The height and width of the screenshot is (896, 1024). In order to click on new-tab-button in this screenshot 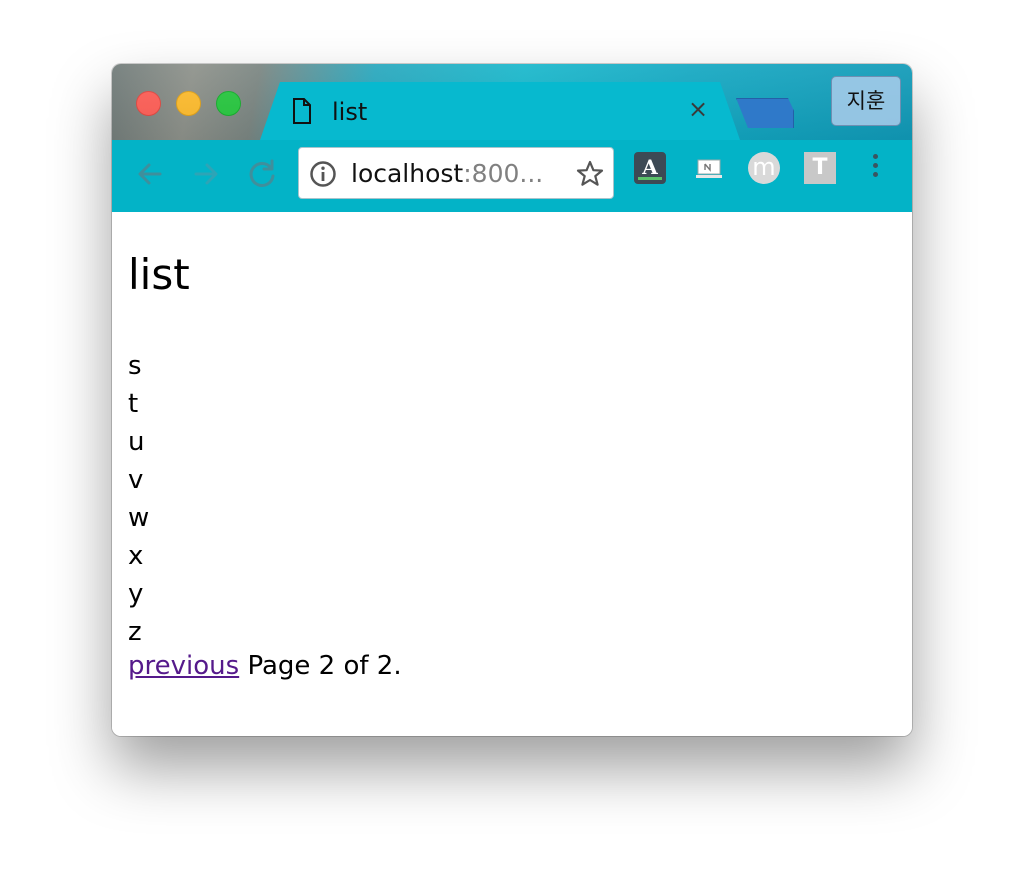, I will do `click(765, 113)`.